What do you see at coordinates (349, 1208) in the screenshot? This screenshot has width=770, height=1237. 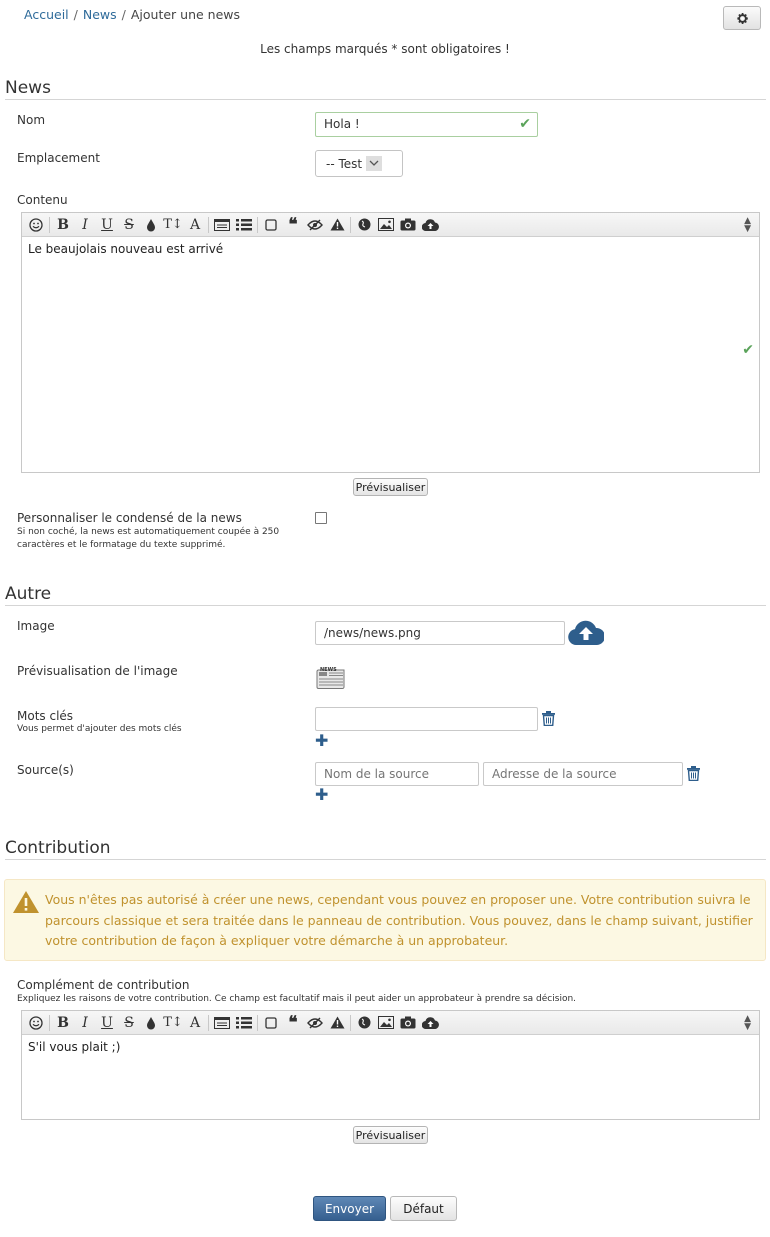 I see `submit-button: Envoyer` at bounding box center [349, 1208].